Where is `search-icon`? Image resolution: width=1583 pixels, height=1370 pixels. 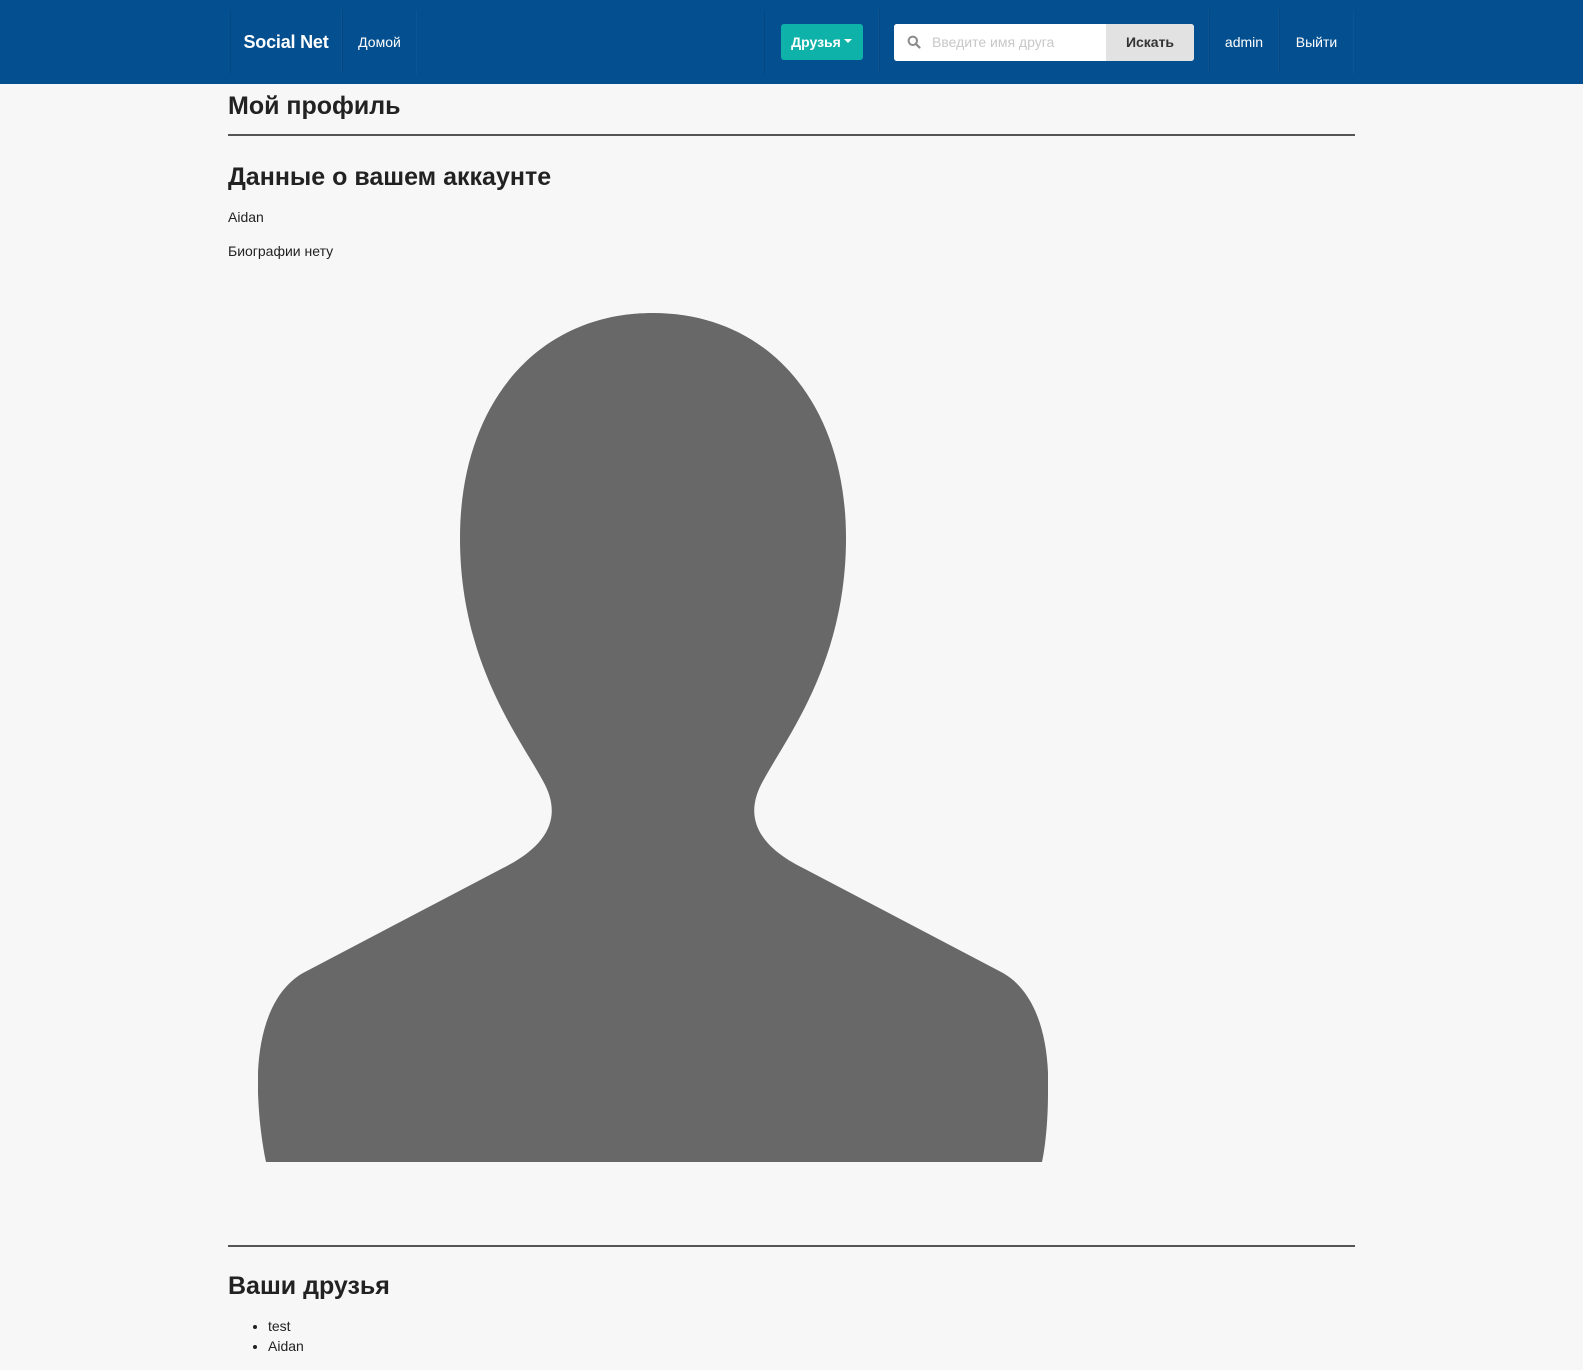
search-icon is located at coordinates (914, 42).